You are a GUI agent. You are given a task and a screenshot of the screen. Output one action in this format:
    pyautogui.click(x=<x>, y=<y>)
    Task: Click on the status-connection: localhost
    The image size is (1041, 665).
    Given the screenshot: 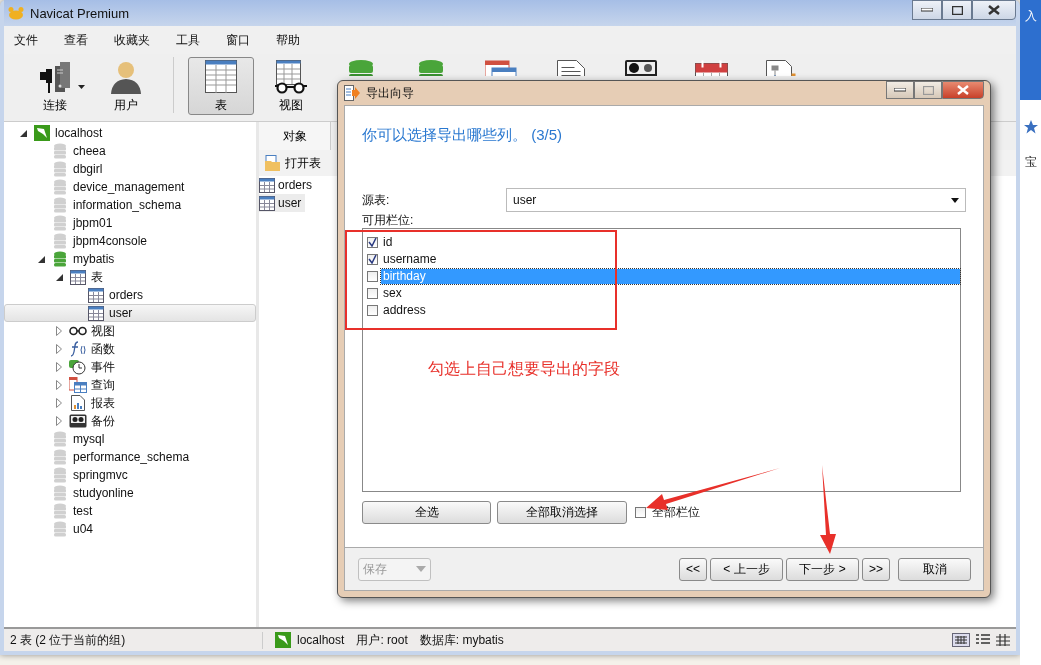 What is the action you would take?
    pyautogui.click(x=321, y=640)
    